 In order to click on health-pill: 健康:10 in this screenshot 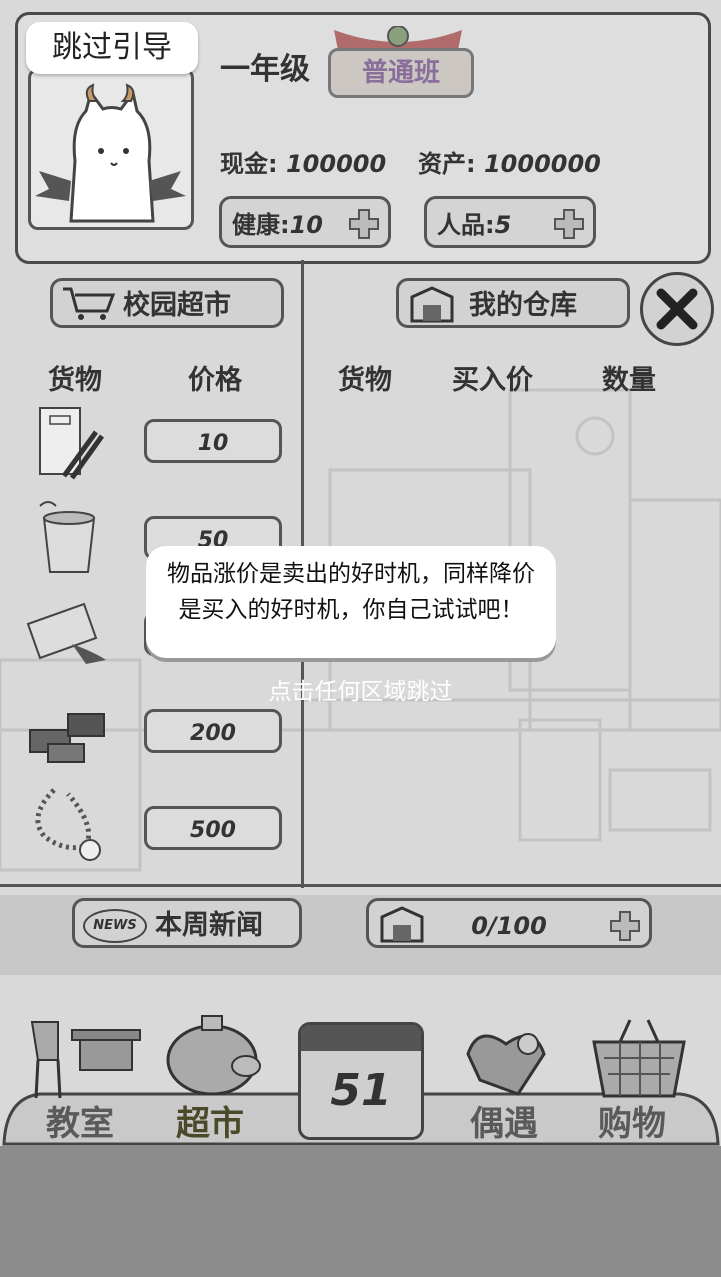, I will do `click(305, 222)`.